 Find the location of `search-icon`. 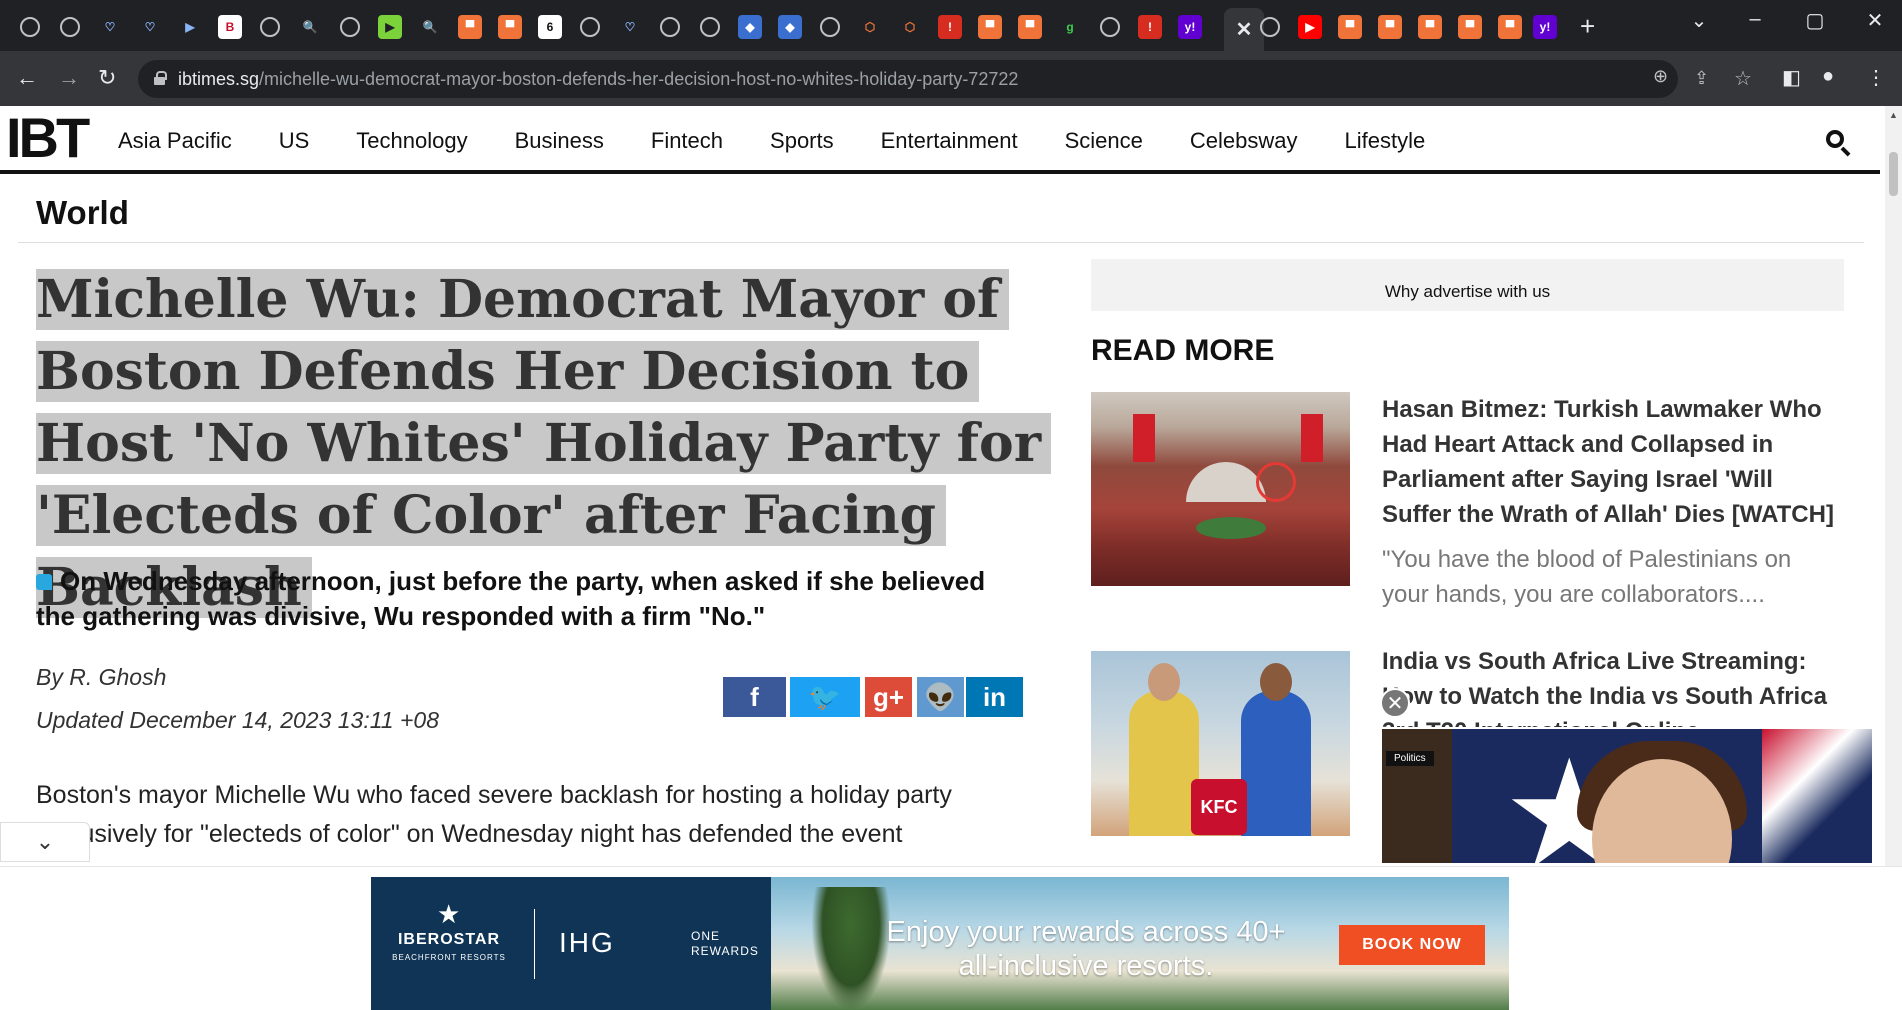

search-icon is located at coordinates (1838, 143).